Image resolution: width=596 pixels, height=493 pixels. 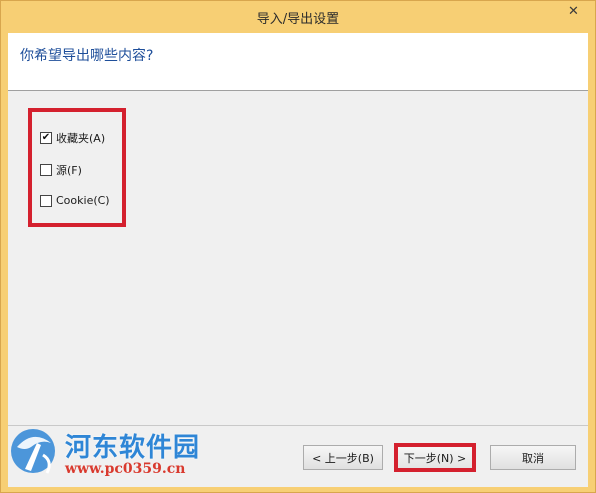 I want to click on site-watermark: 河东软件园 www.pc0359.cn, so click(x=112, y=454).